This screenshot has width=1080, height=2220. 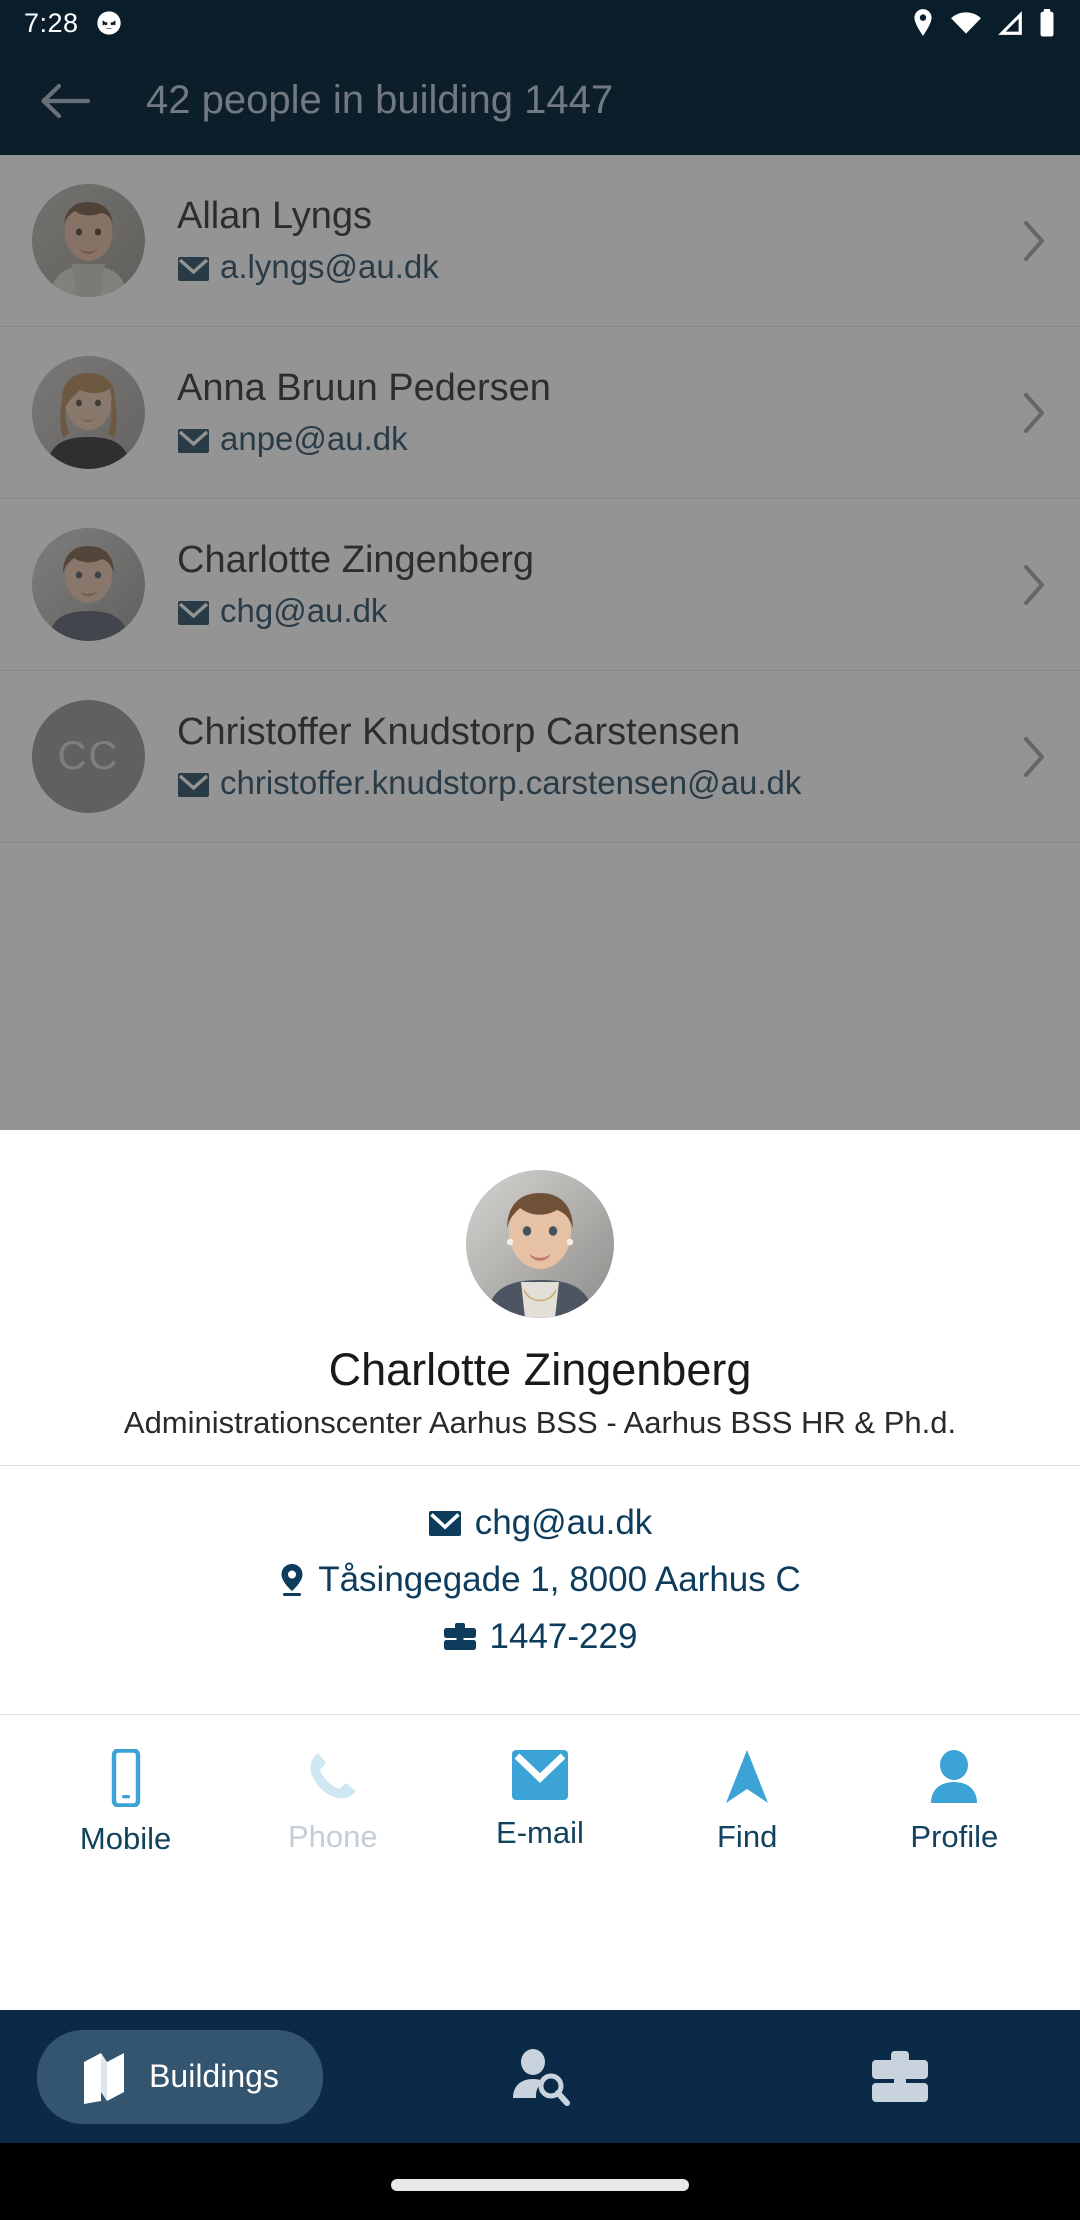 What do you see at coordinates (304, 610) in the screenshot?
I see `list-item-email-text: chg@au.dk` at bounding box center [304, 610].